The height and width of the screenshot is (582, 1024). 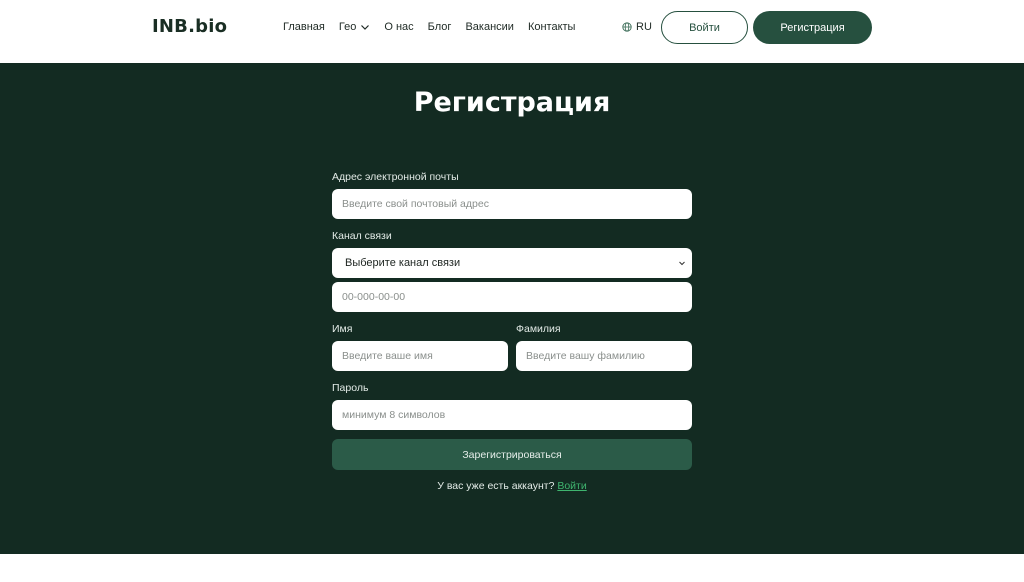 I want to click on account-question: У вас уже есть аккаунт?, so click(x=496, y=486).